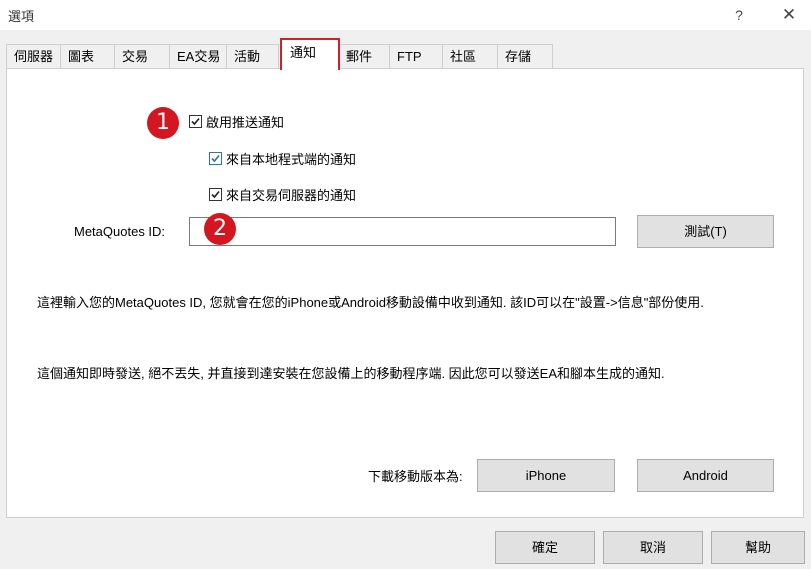 This screenshot has width=811, height=569. I want to click on from-local-checkbox, so click(215, 158).